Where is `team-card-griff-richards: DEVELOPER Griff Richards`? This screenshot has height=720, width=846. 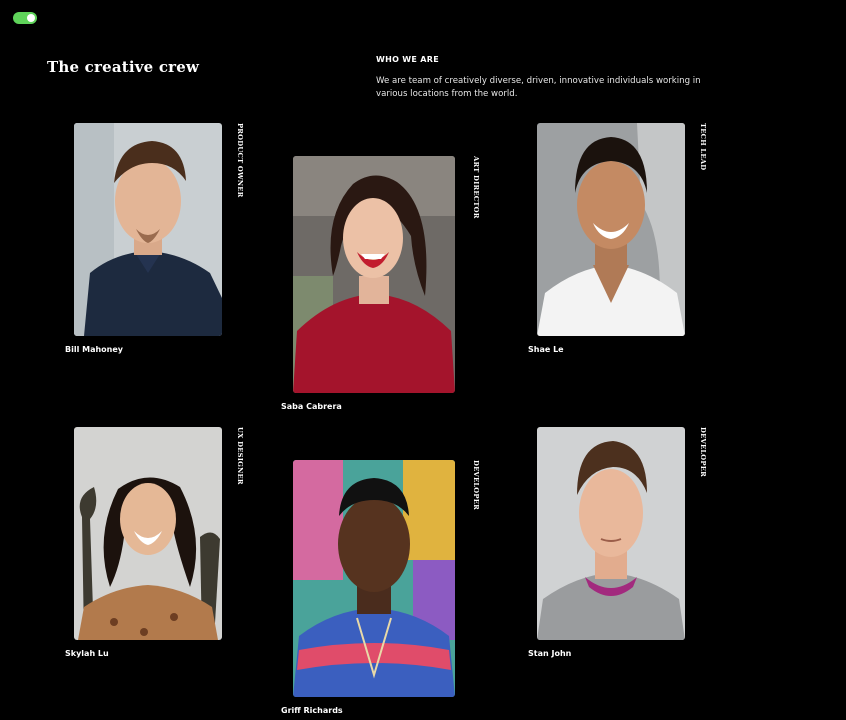 team-card-griff-richards: DEVELOPER Griff Richards is located at coordinates (386, 590).